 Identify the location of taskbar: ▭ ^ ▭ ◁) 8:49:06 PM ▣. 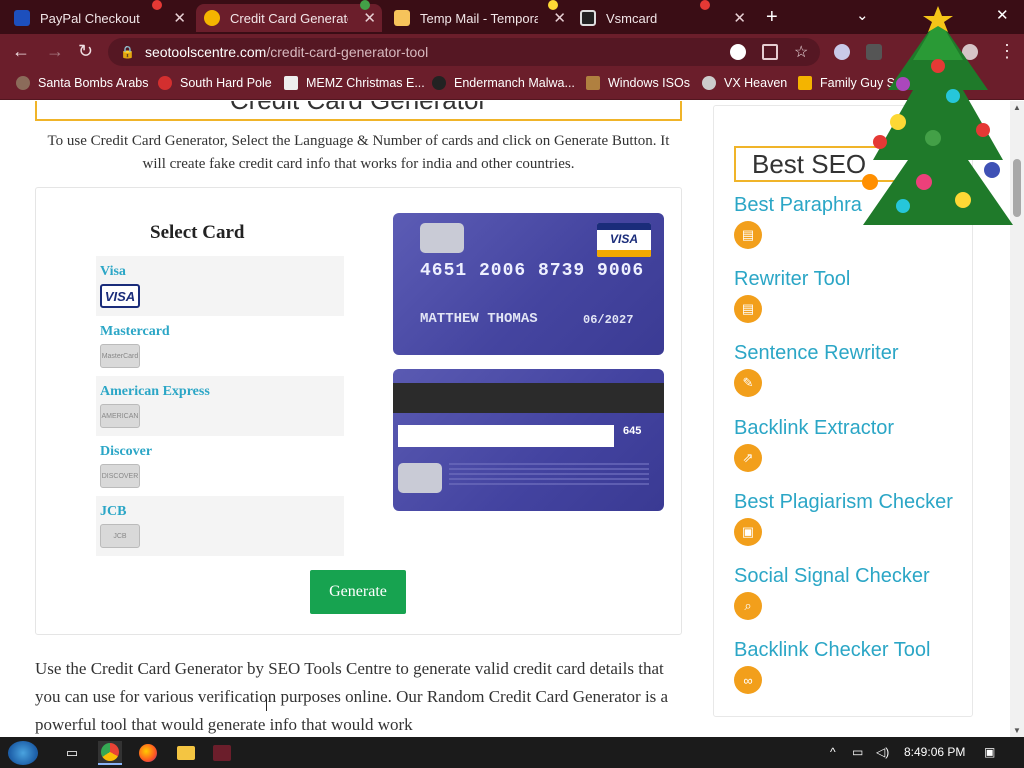
(512, 752).